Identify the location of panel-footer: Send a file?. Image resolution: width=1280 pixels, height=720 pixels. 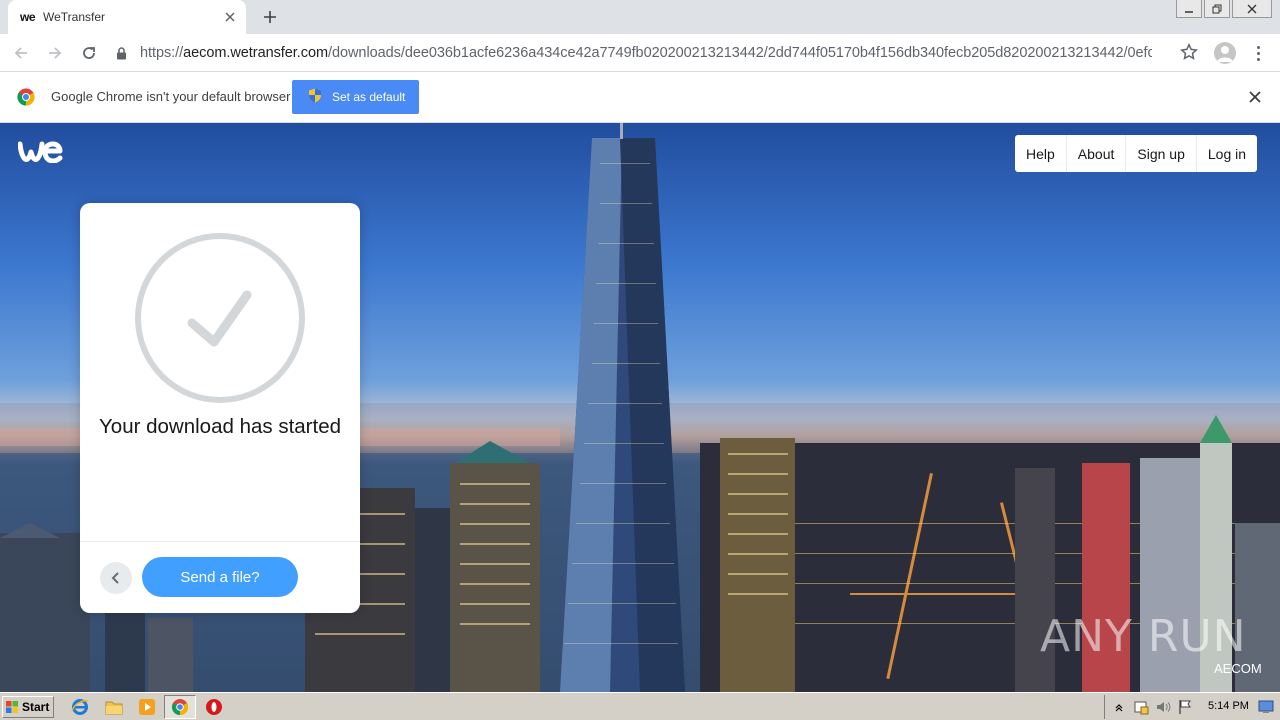
(220, 577).